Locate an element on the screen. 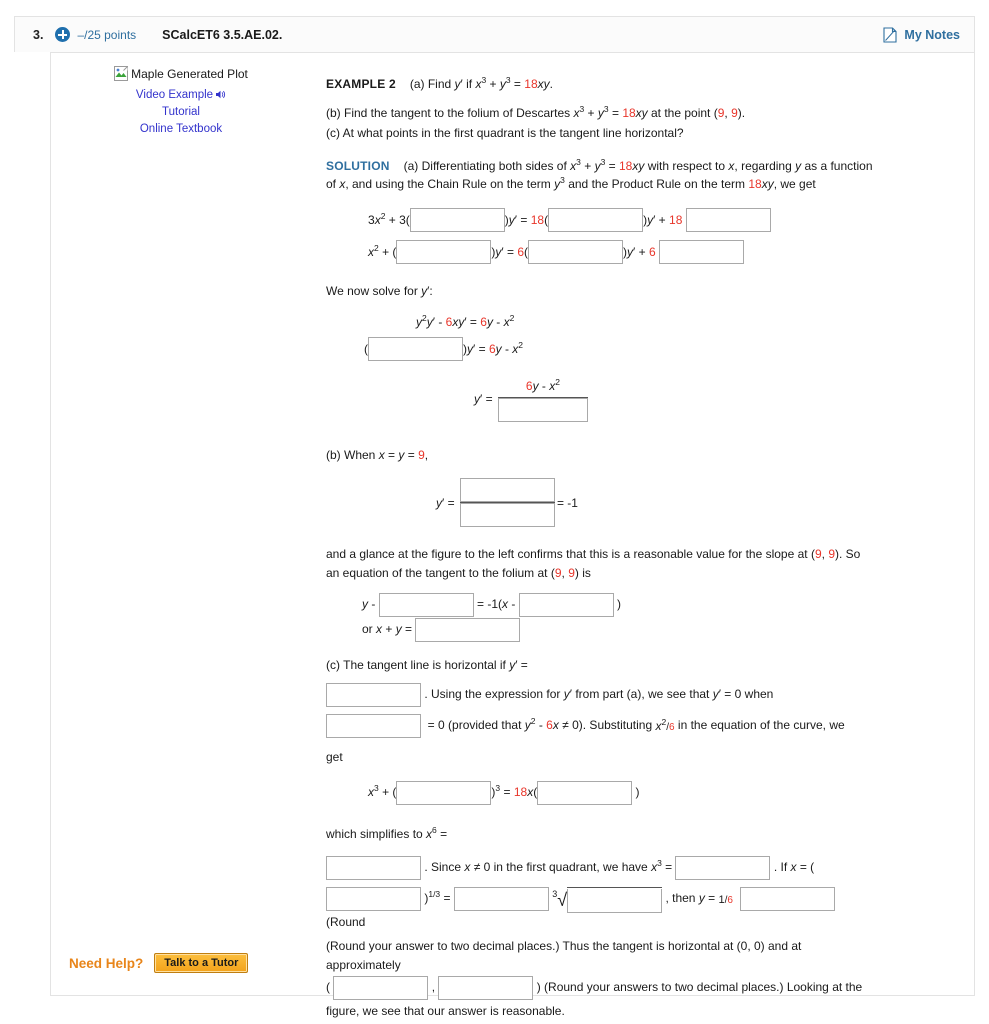 Image resolution: width=989 pixels, height=1024 pixels. equation-row-9: x3 + ( )3 = 18x( ) is located at coordinates (600, 792).